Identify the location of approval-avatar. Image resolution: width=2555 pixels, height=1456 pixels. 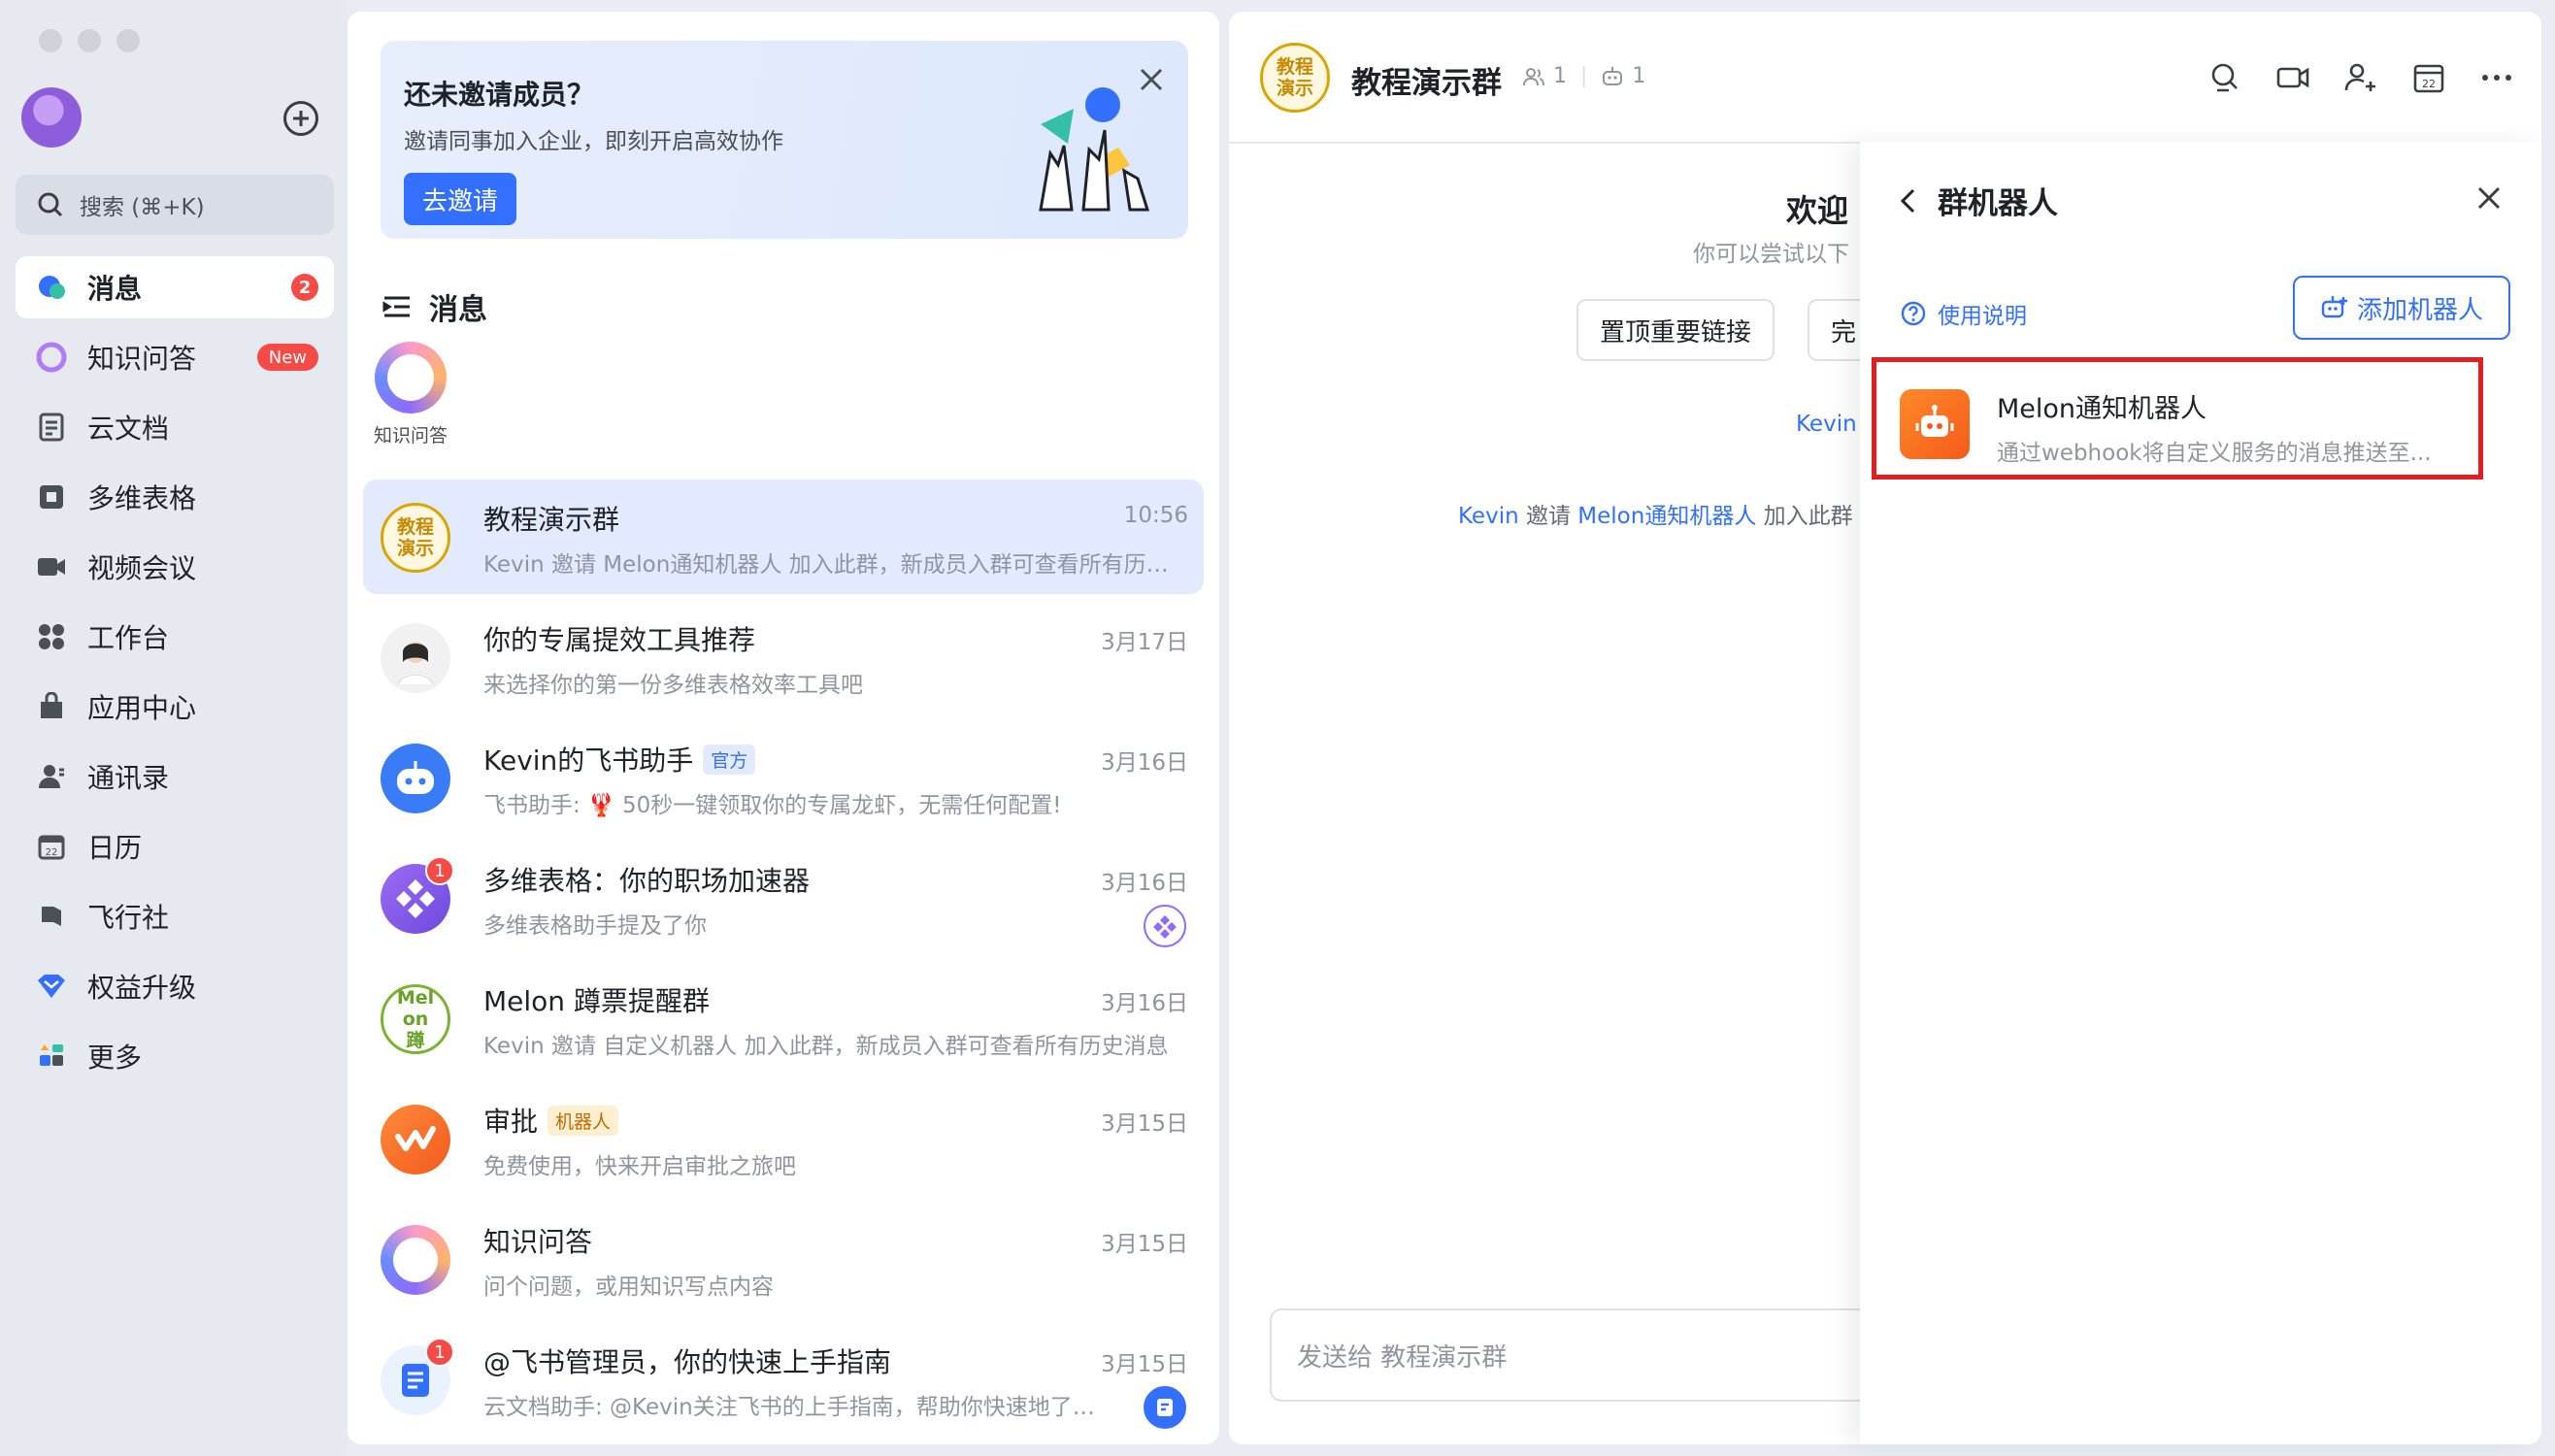
(415, 1140).